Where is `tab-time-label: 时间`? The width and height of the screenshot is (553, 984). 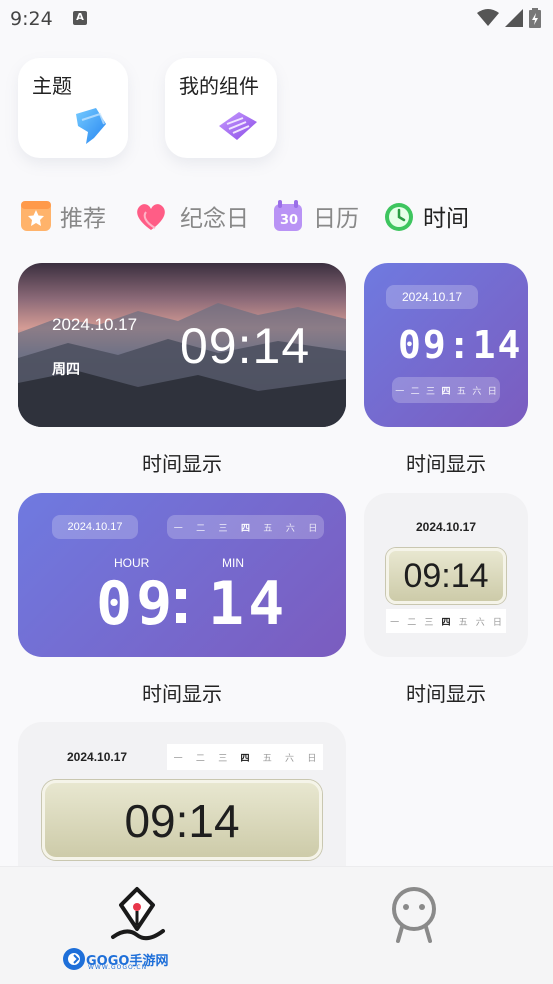 tab-time-label: 时间 is located at coordinates (446, 219).